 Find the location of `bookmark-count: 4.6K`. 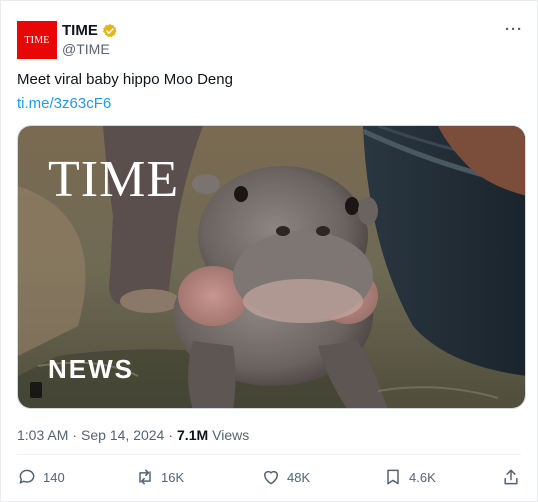

bookmark-count: 4.6K is located at coordinates (422, 477).